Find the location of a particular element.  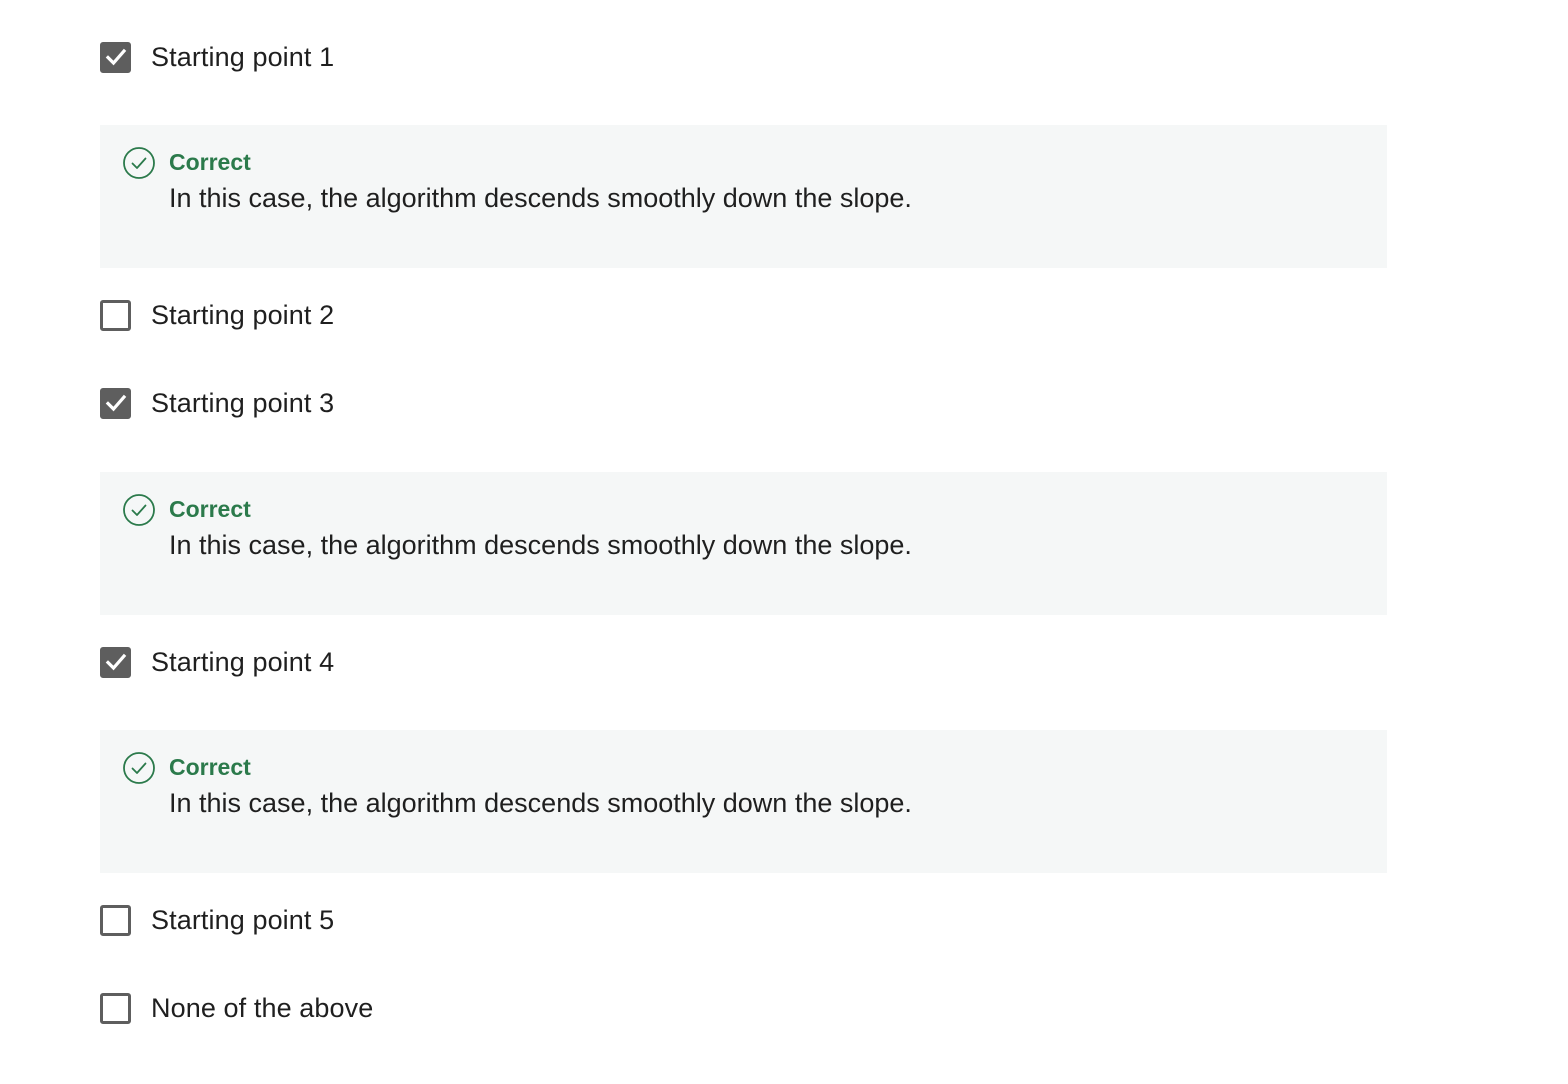

option-starting-point-2: Starting point 2 is located at coordinates (217, 315).